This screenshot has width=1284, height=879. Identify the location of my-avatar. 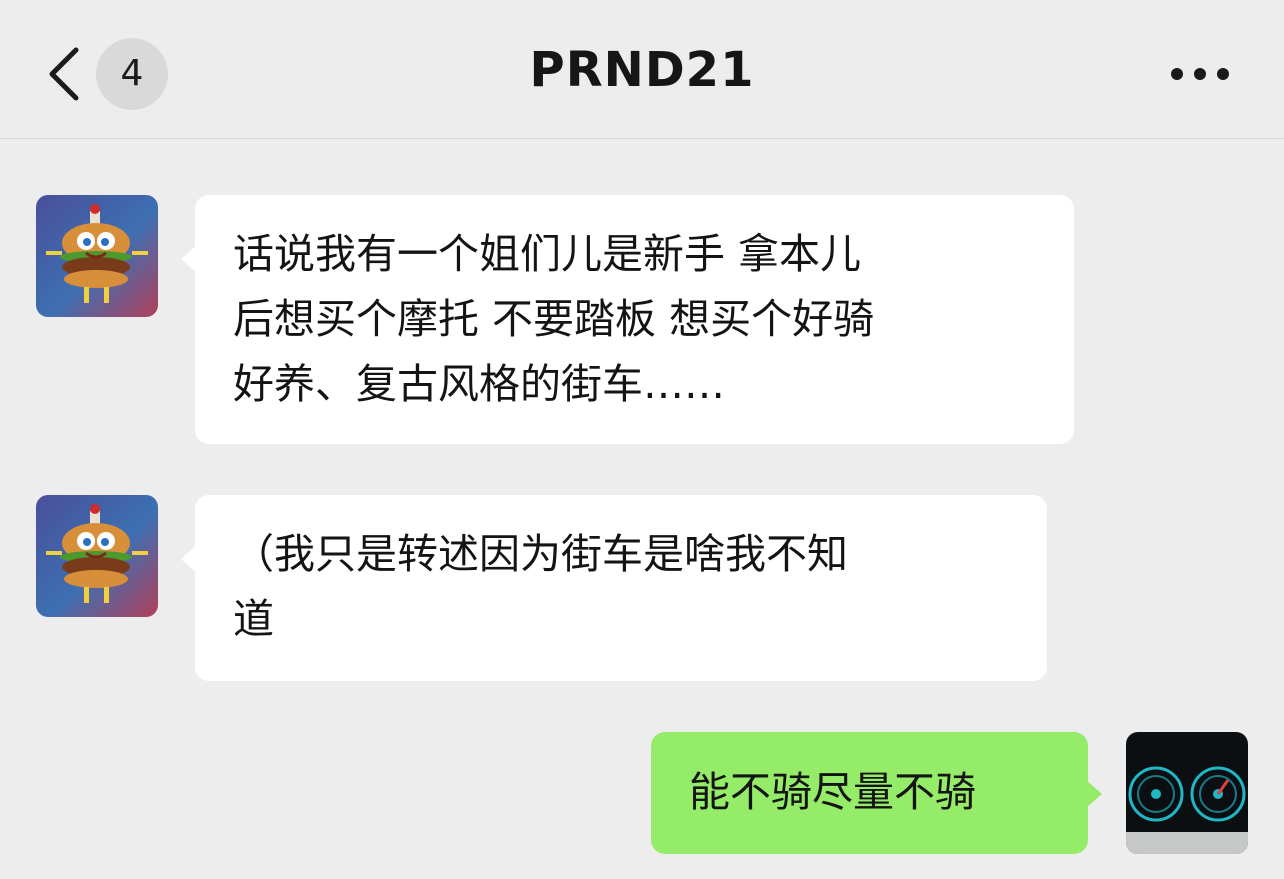
(1187, 793).